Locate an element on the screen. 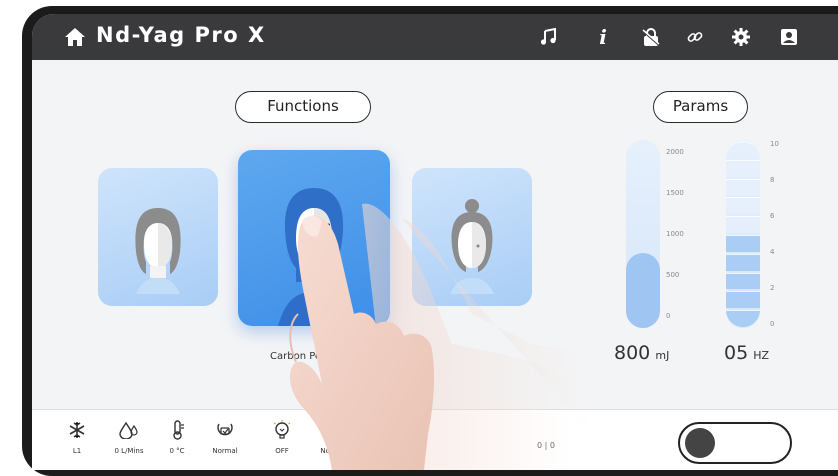 The height and width of the screenshot is (476, 838). title-bar: Nd-Yag Pro X i is located at coordinates (435, 37).